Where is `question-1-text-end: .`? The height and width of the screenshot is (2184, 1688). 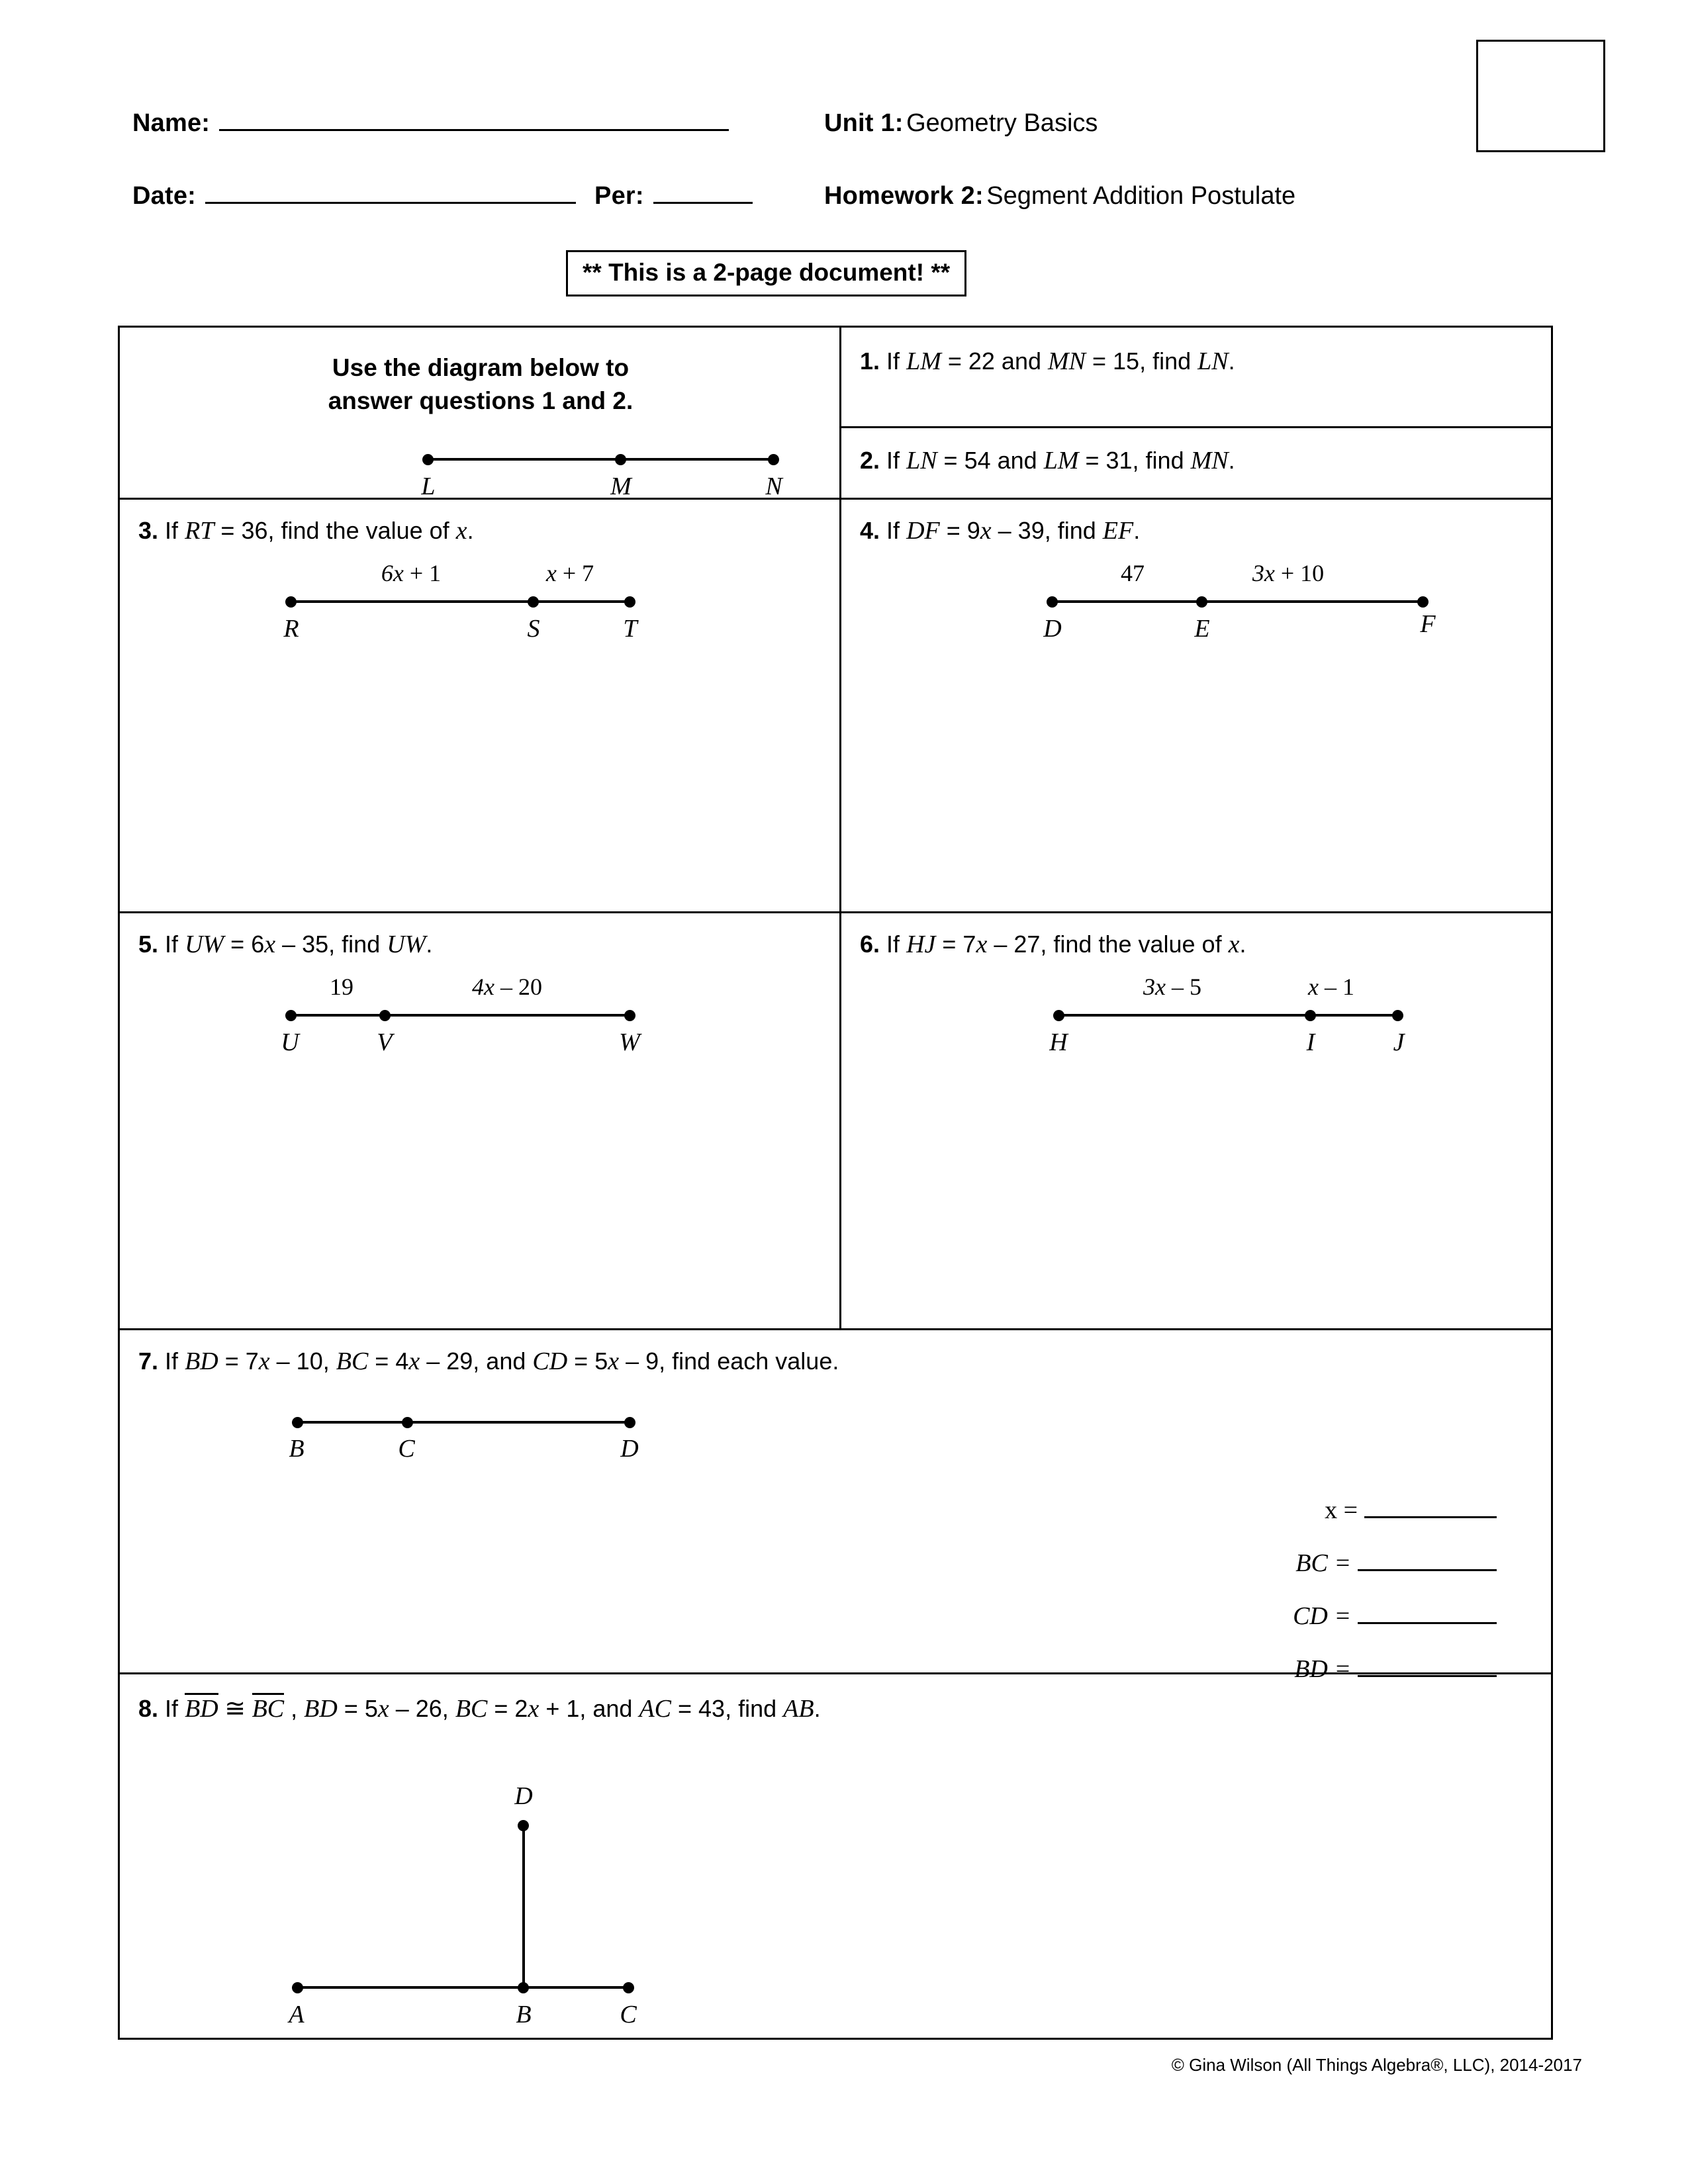 question-1-text-end: . is located at coordinates (1231, 361).